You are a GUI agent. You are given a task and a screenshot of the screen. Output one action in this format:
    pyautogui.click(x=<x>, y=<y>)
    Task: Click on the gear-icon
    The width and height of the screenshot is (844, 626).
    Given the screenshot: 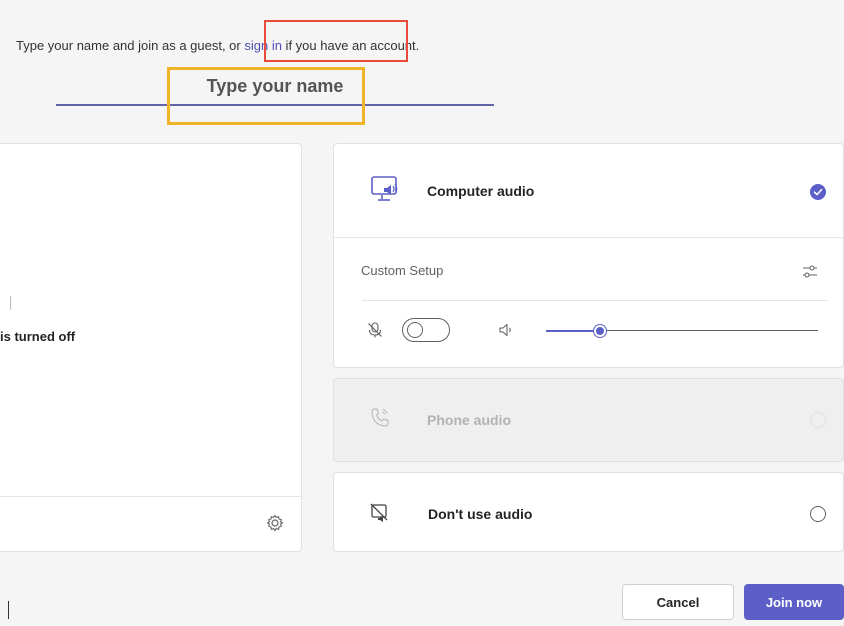 What is the action you would take?
    pyautogui.click(x=275, y=523)
    